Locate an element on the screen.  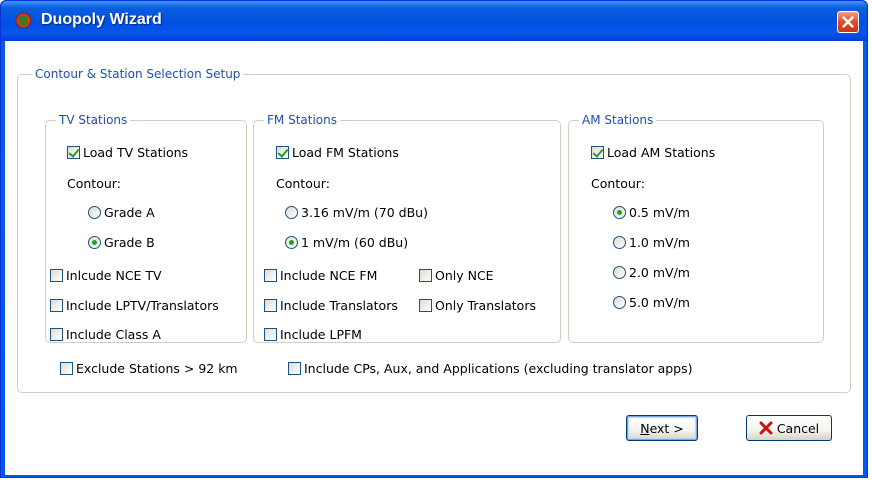
load-am-stations-label: Load AM Stations is located at coordinates (661, 152).